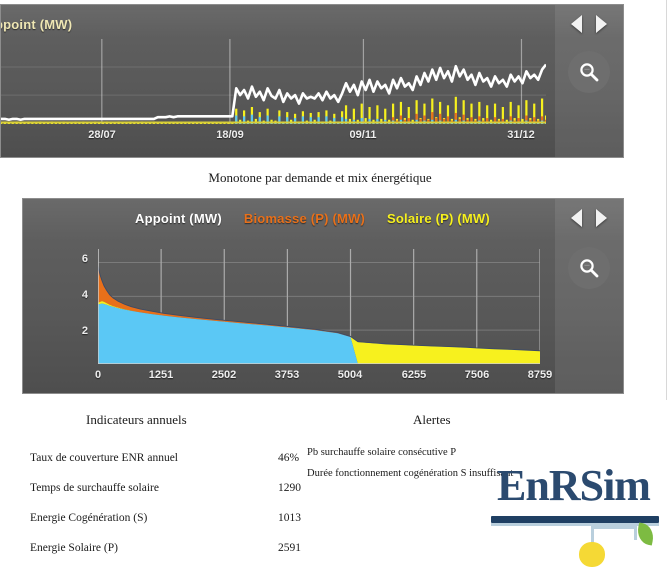 The image size is (667, 574). I want to click on mono-ytick-4: 4, so click(84, 295).